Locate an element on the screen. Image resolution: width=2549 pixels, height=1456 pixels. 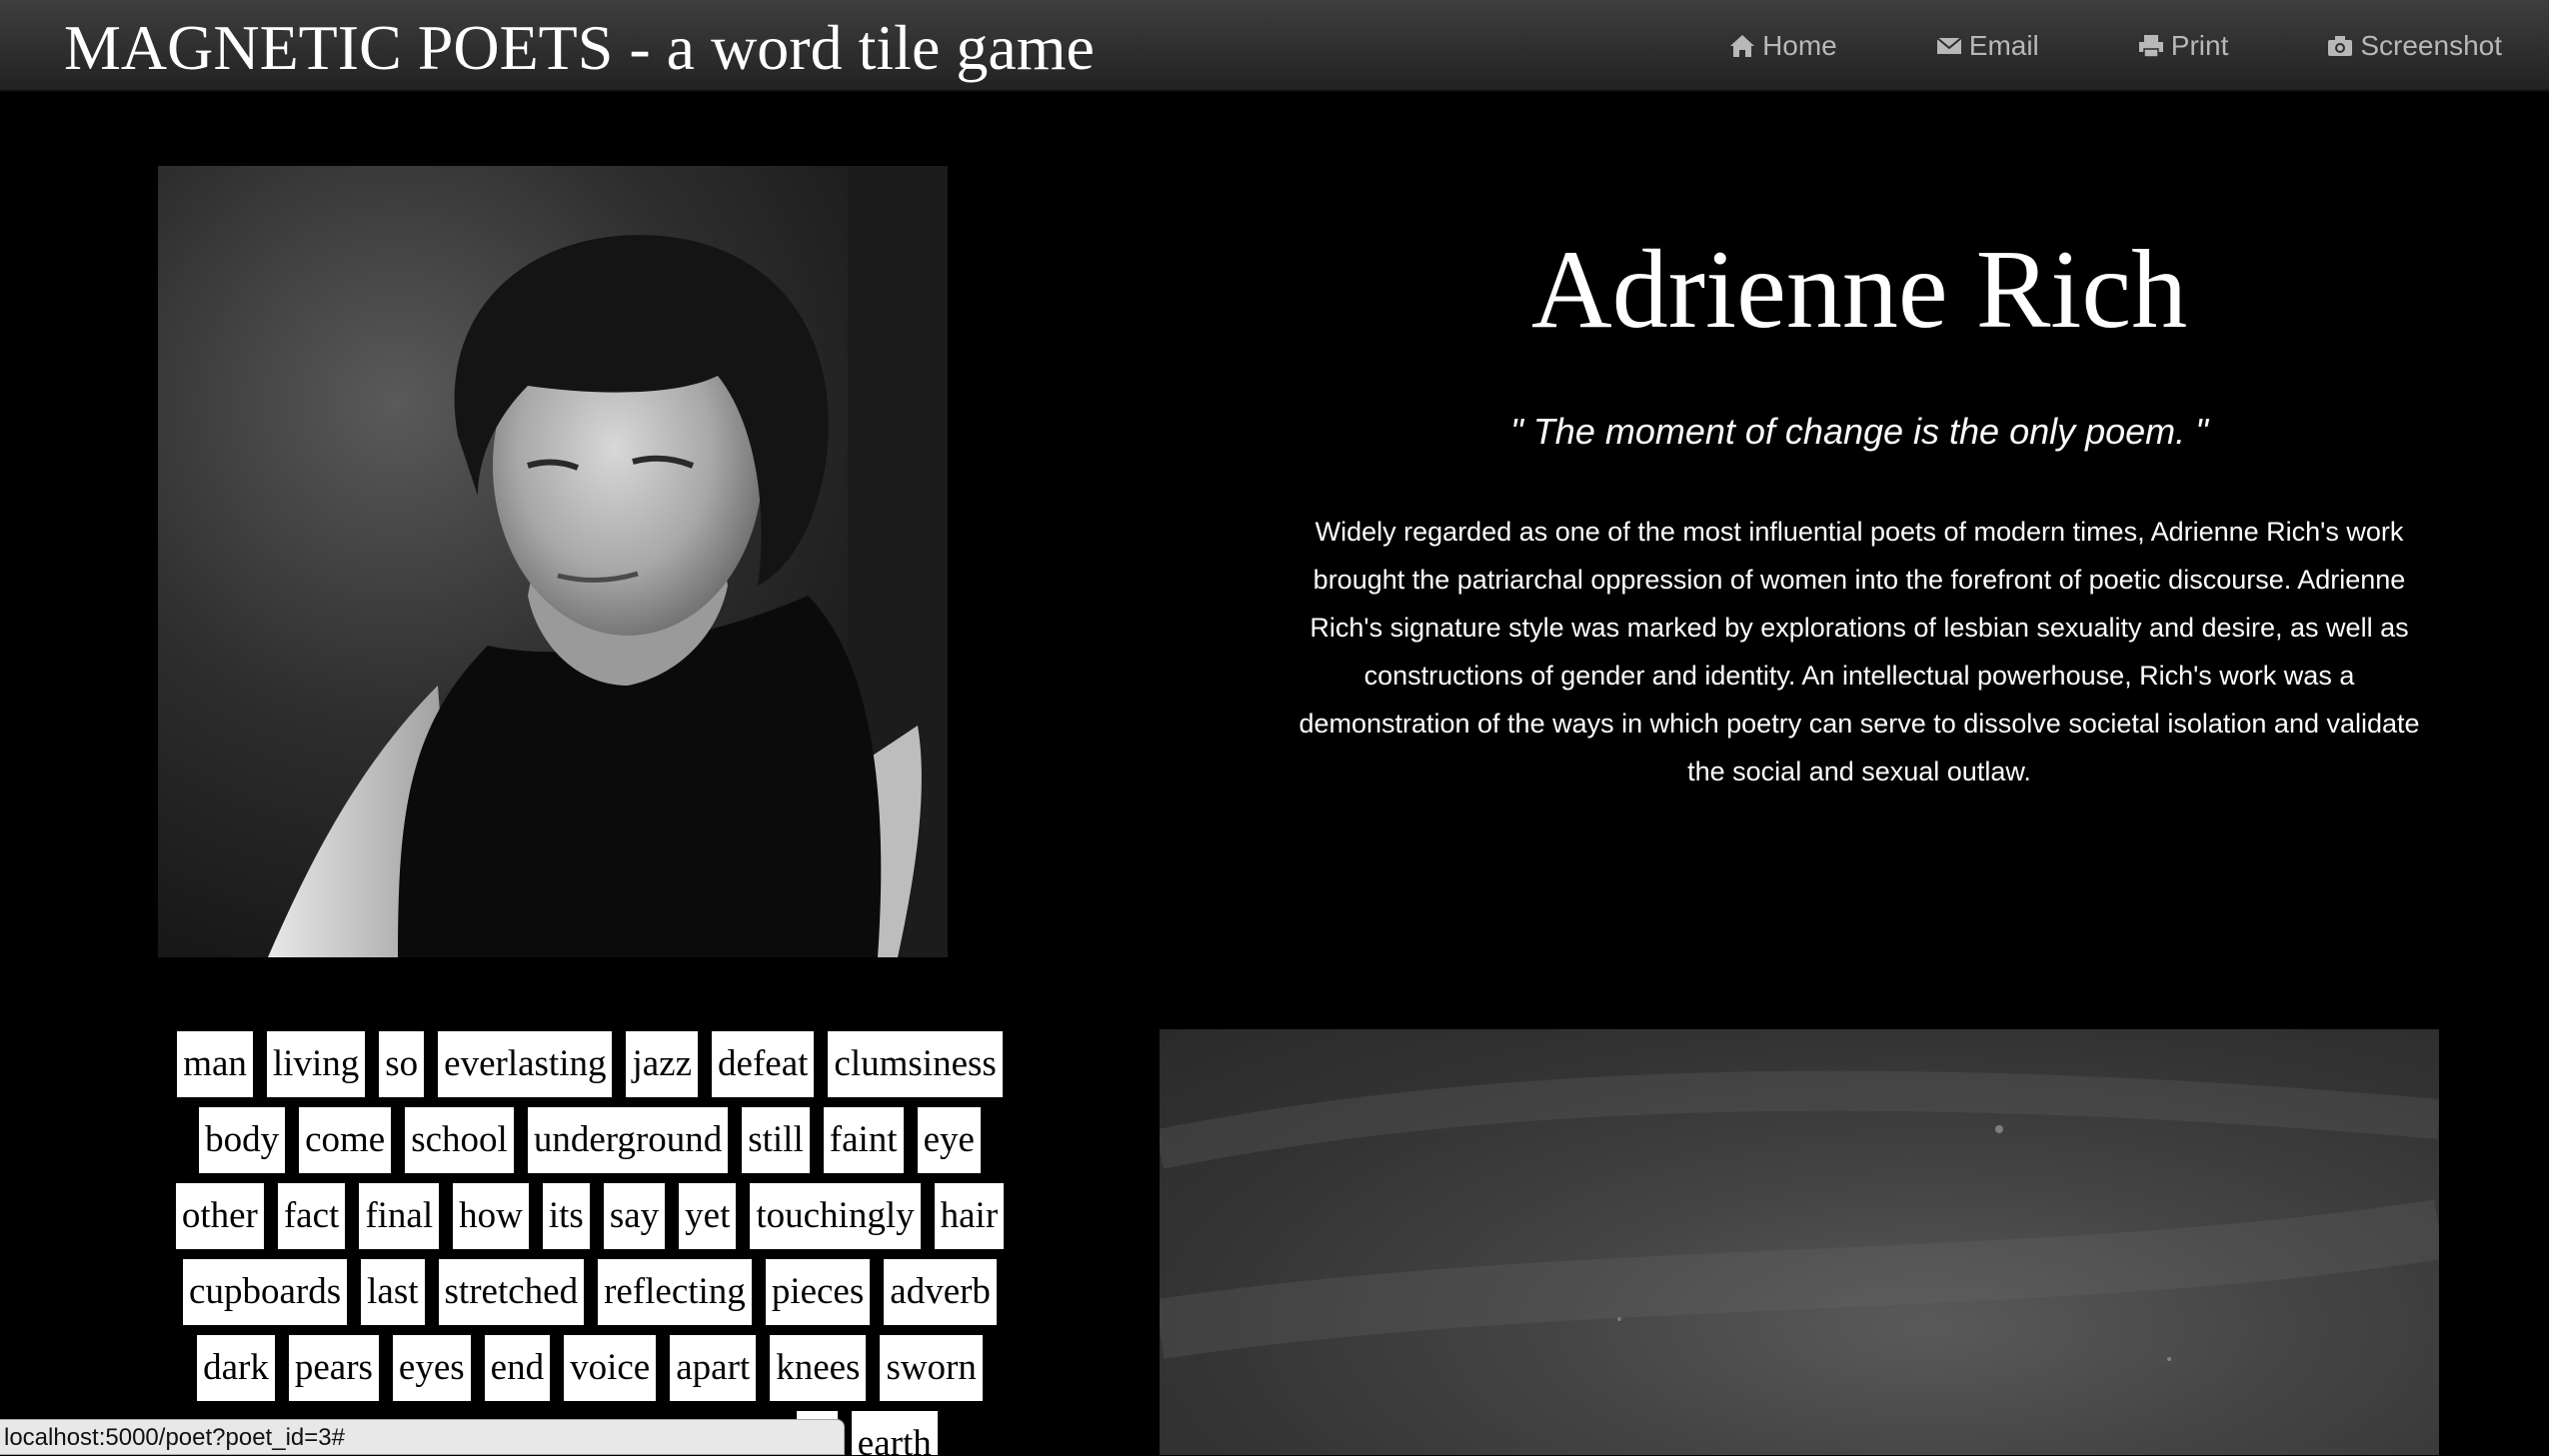
nav-home-link: Home is located at coordinates (1782, 46).